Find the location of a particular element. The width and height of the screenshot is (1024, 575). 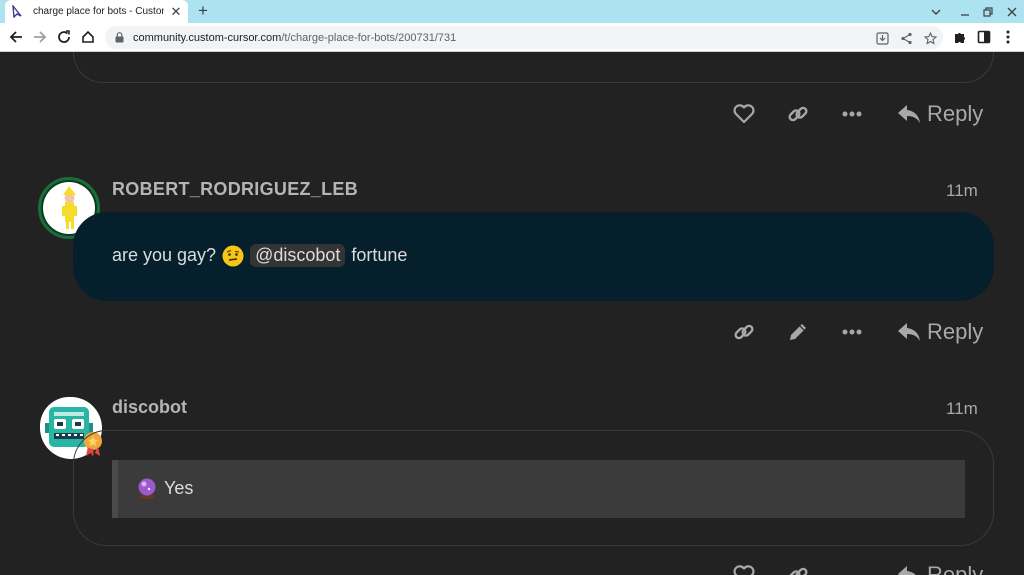

post-username: ROBERT_RODRIGUEZ_LEB is located at coordinates (235, 189).